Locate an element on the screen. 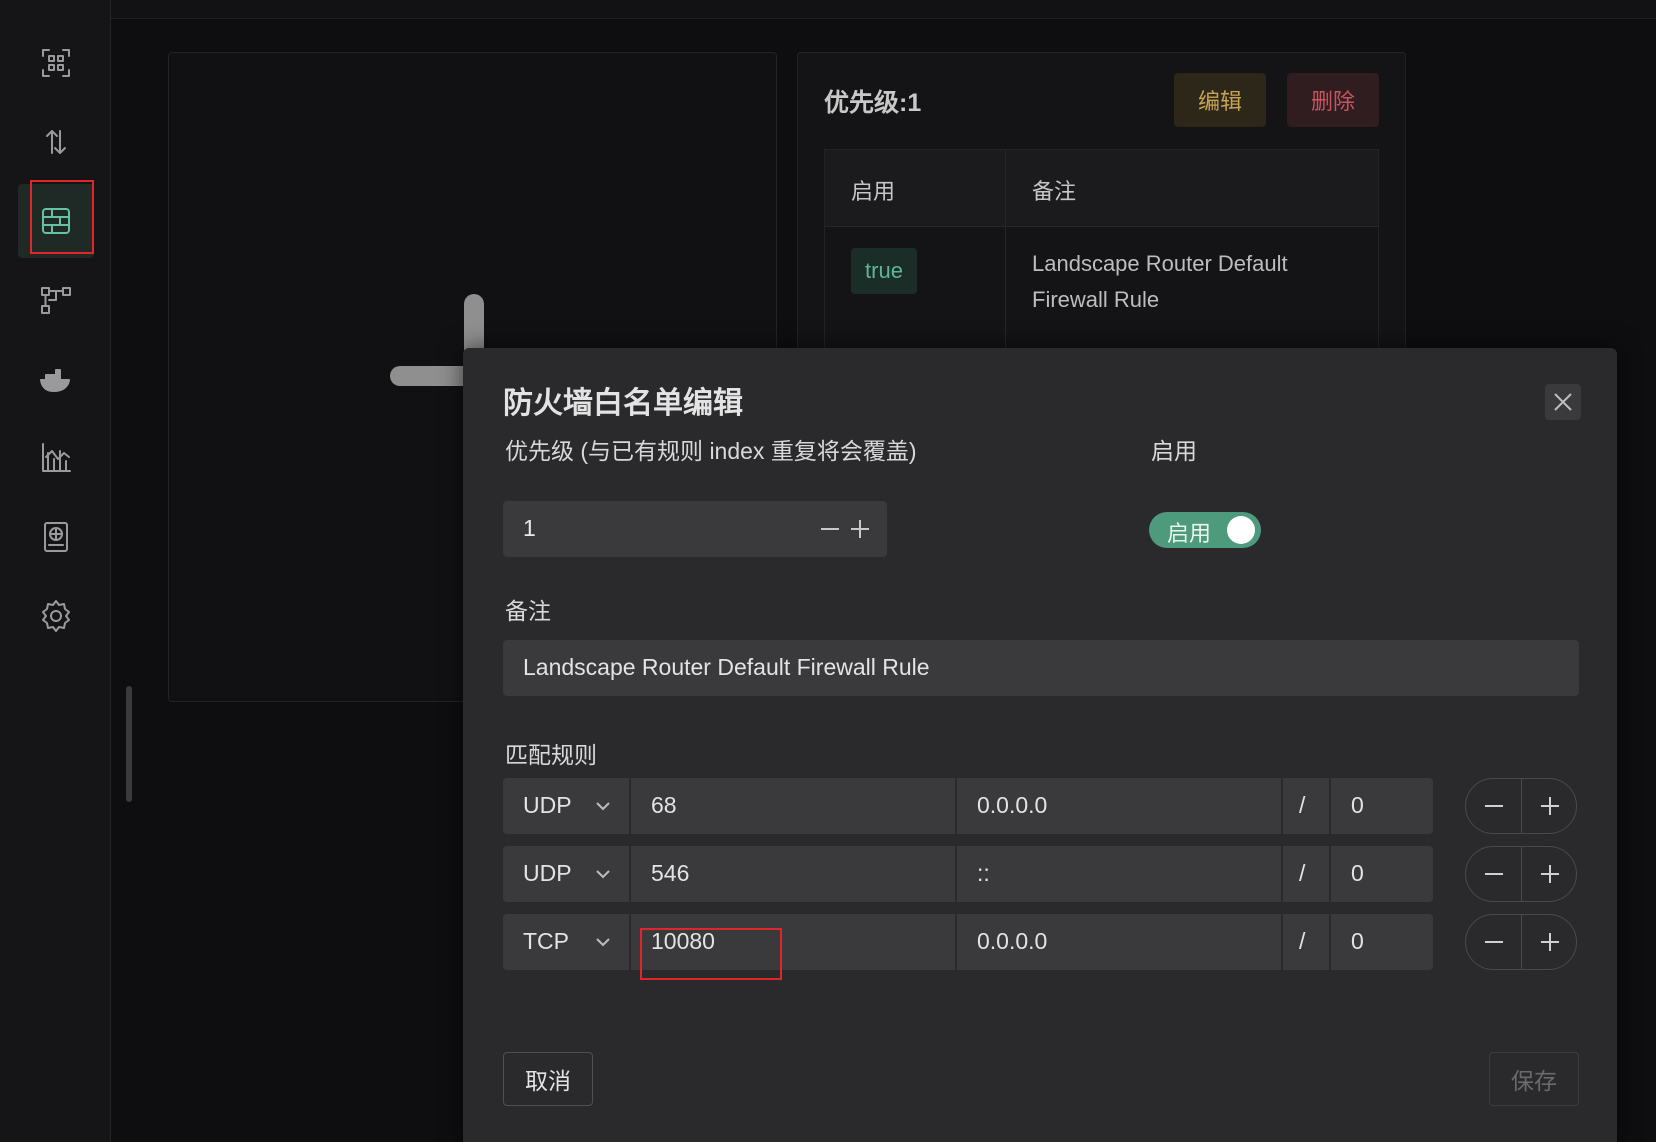  sidebar-item-metrics is located at coordinates (56, 458).